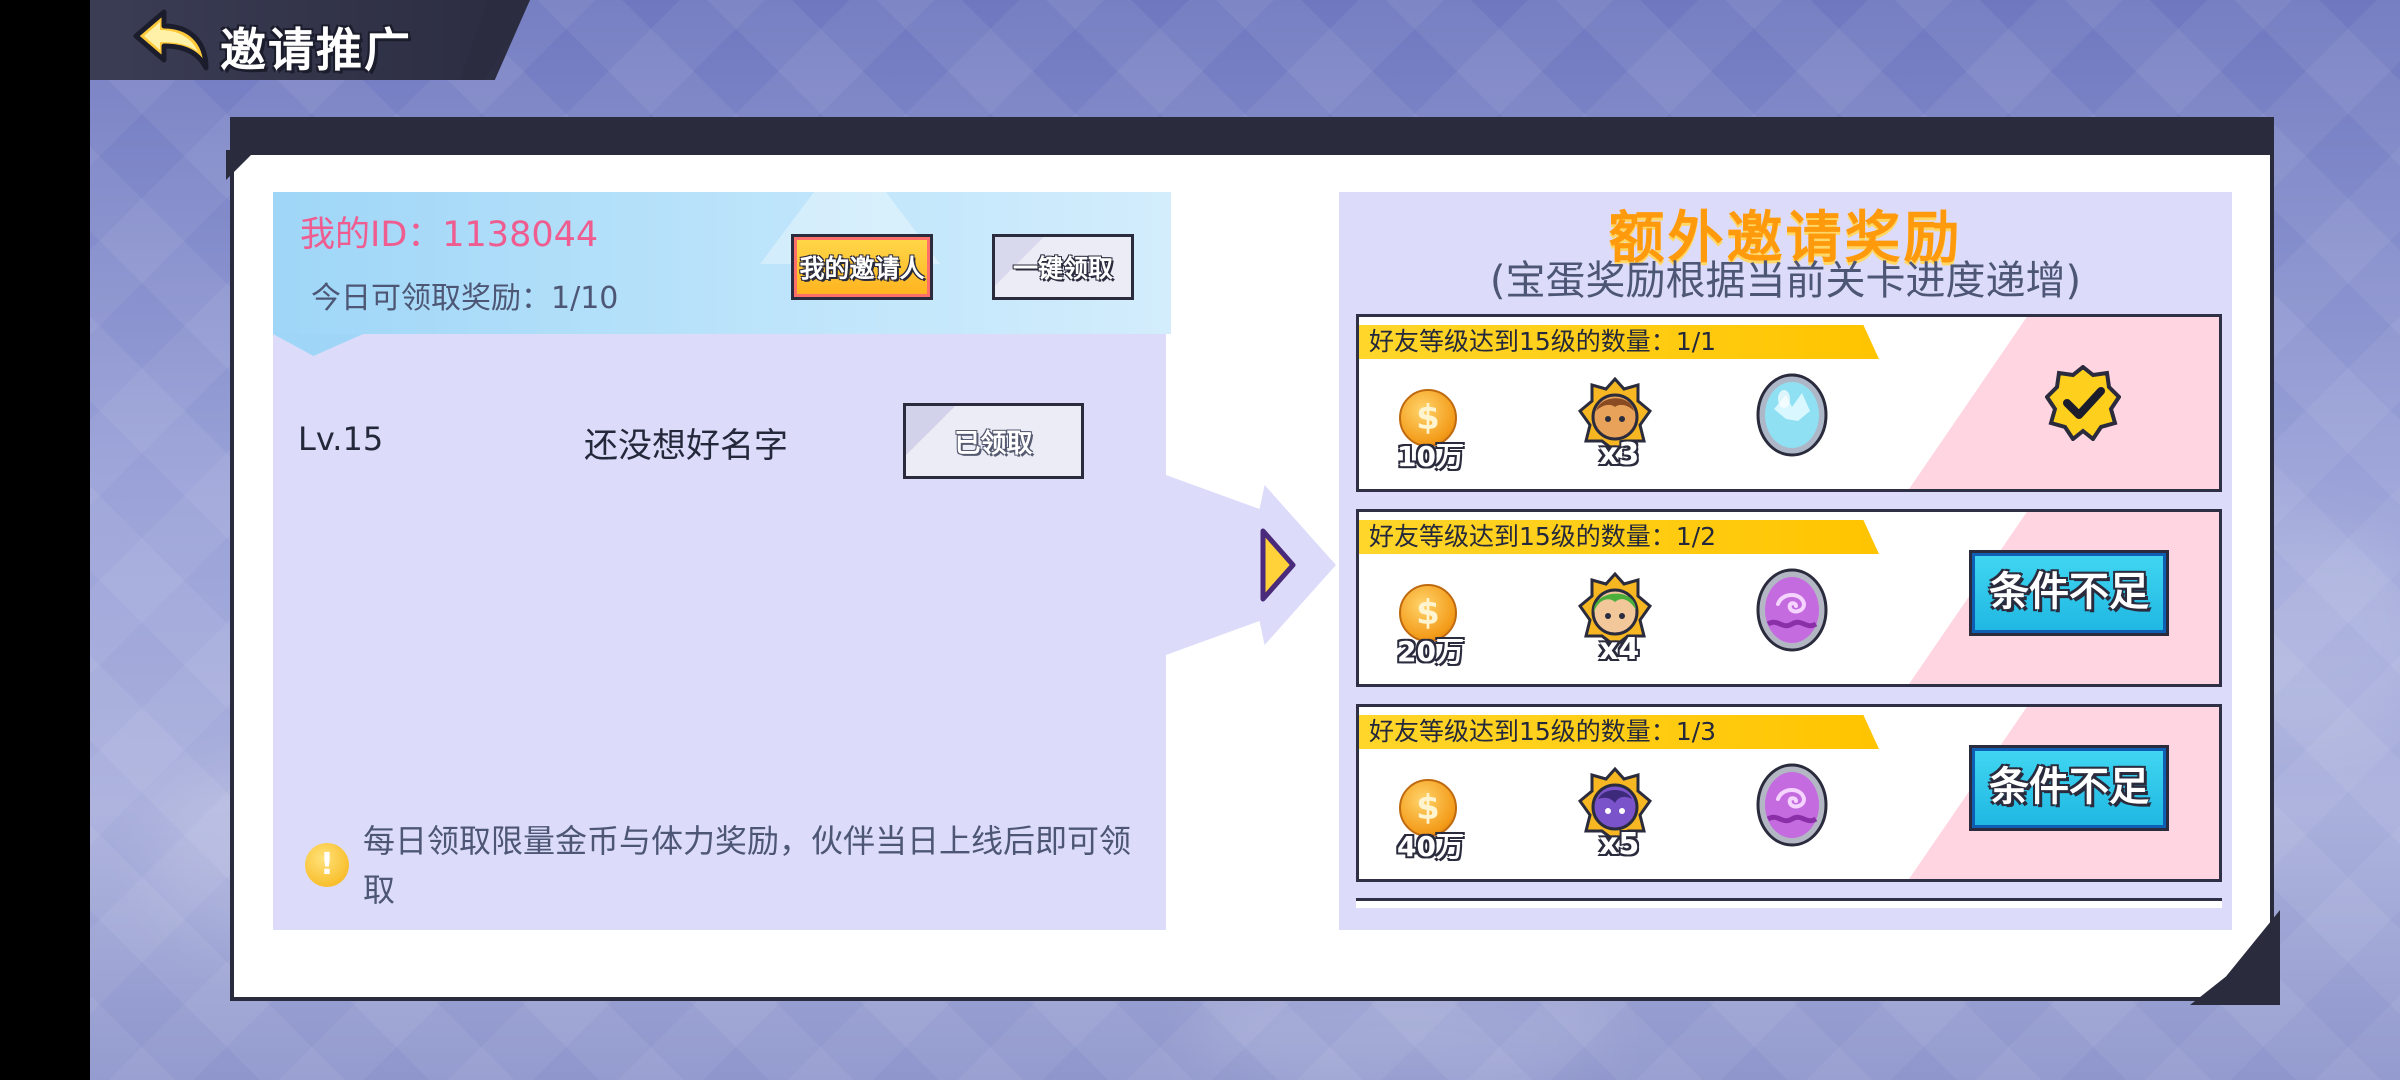 The height and width of the screenshot is (1080, 2400). I want to click on tip-text: 每日领取限量金币与体力奖励，伙伴当日上线后即可领取, so click(747, 865).